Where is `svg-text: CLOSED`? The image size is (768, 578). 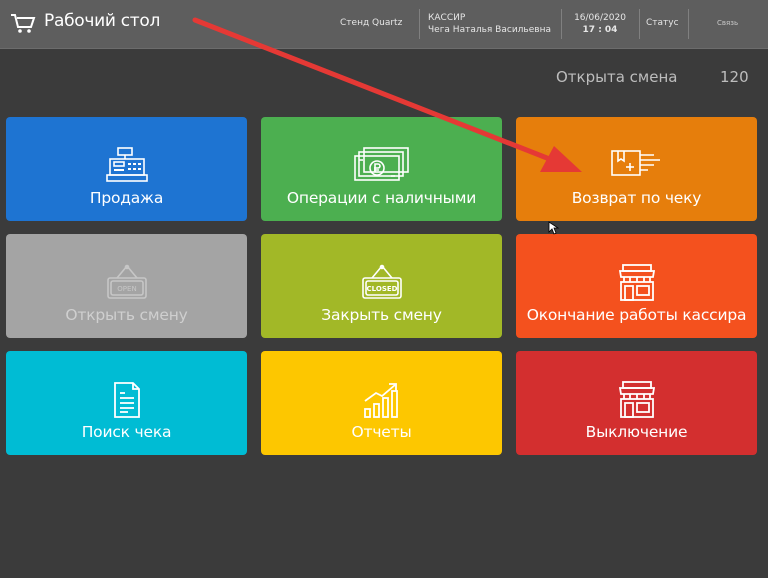 svg-text: CLOSED is located at coordinates (381, 289).